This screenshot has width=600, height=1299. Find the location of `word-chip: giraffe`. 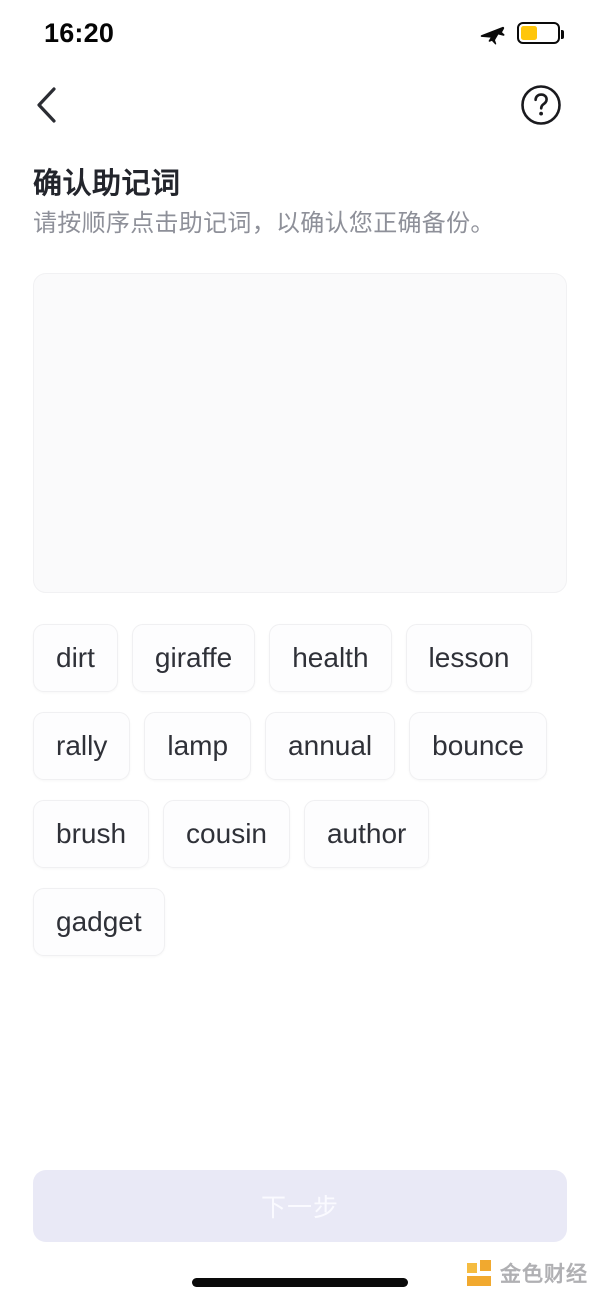

word-chip: giraffe is located at coordinates (193, 658).